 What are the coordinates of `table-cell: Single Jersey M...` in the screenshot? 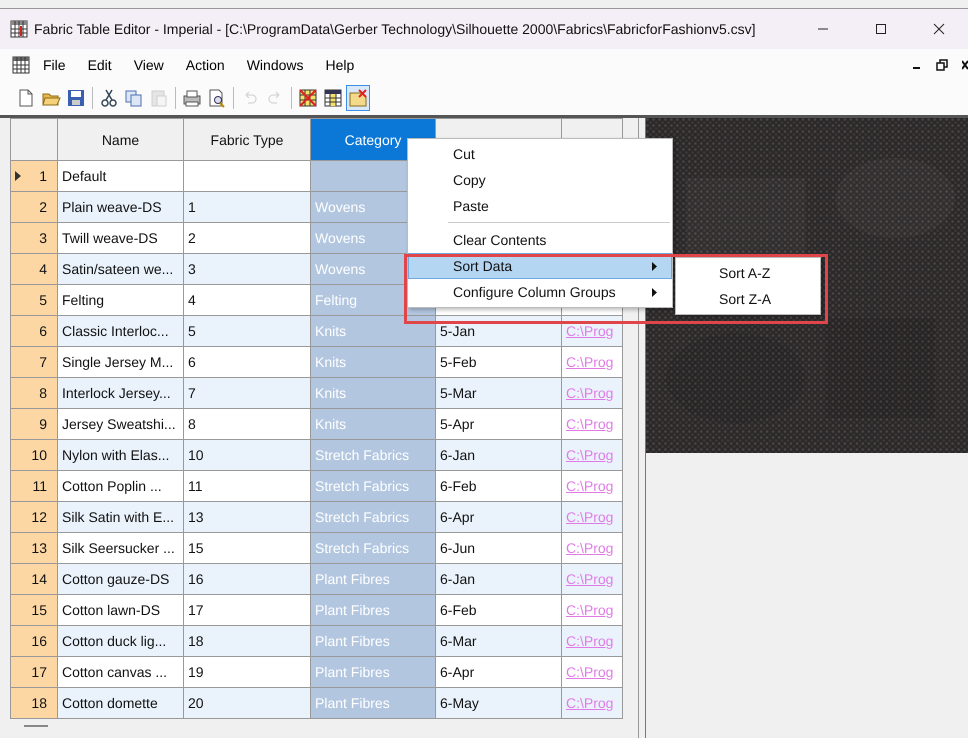 It's located at (118, 362).